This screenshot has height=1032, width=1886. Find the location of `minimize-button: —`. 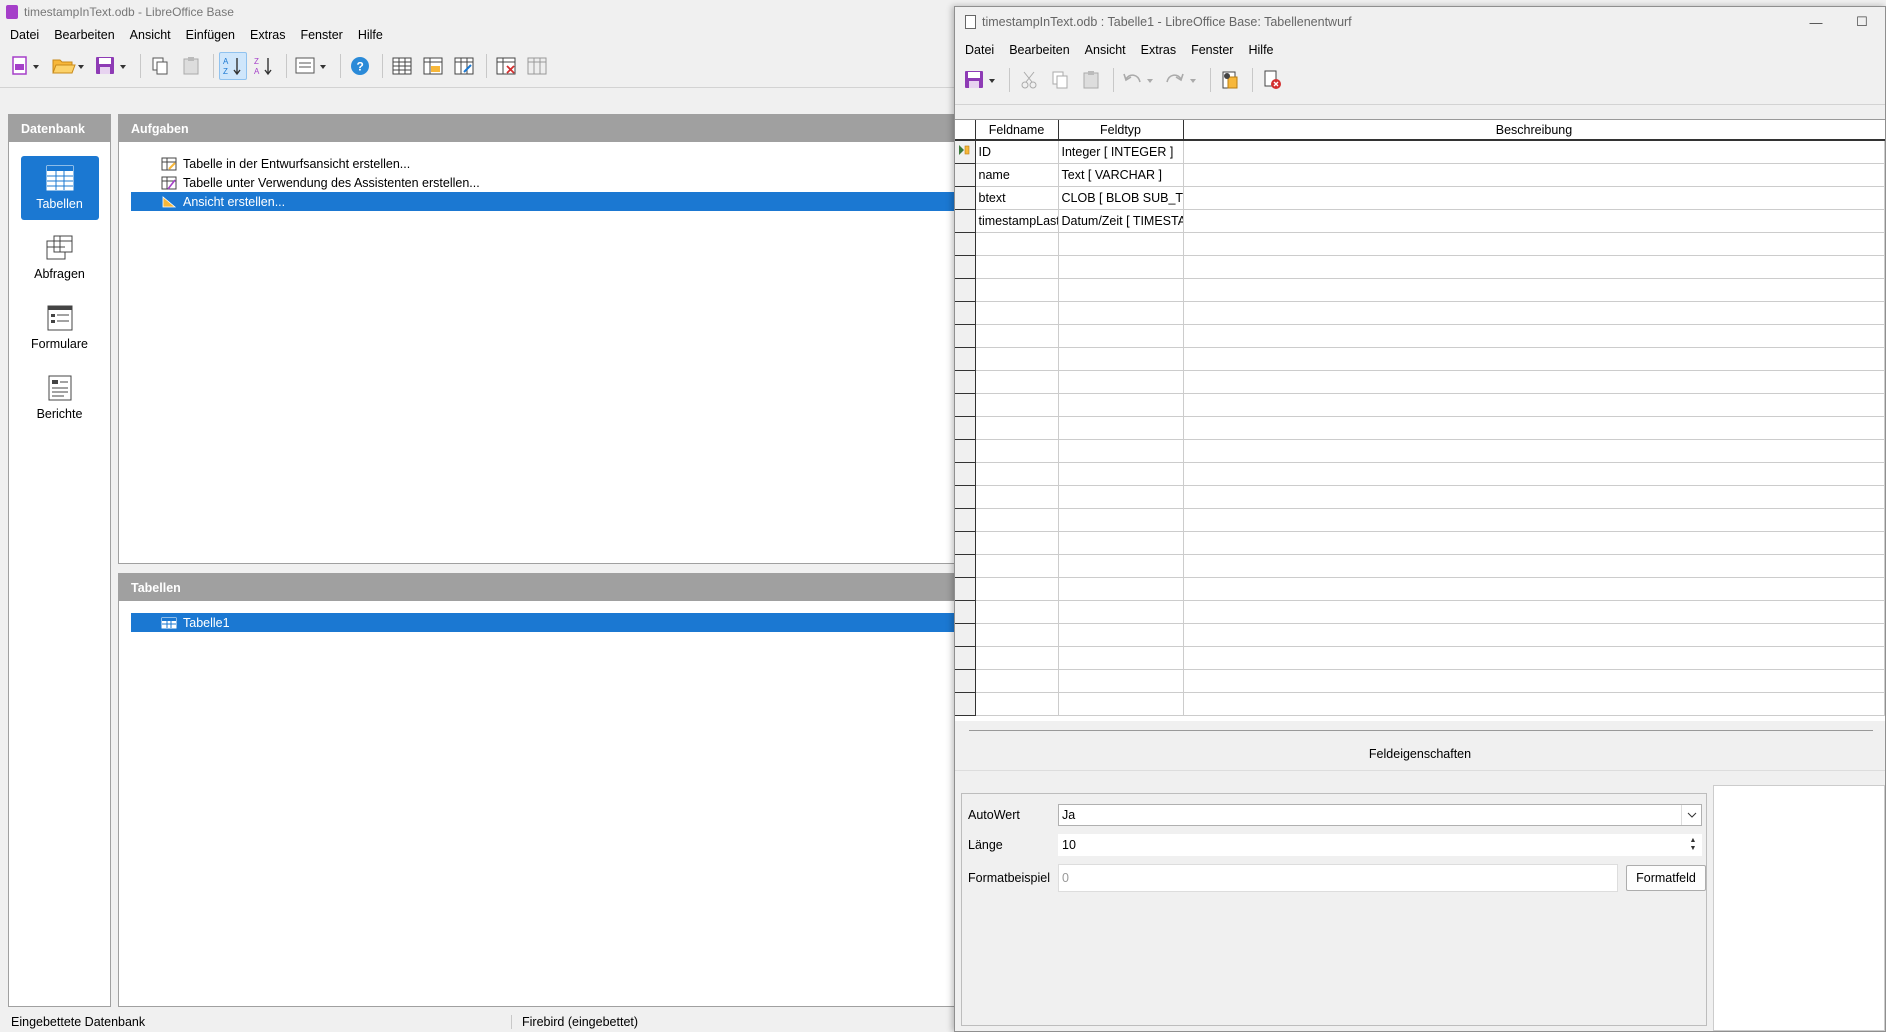

minimize-button: — is located at coordinates (1816, 22).